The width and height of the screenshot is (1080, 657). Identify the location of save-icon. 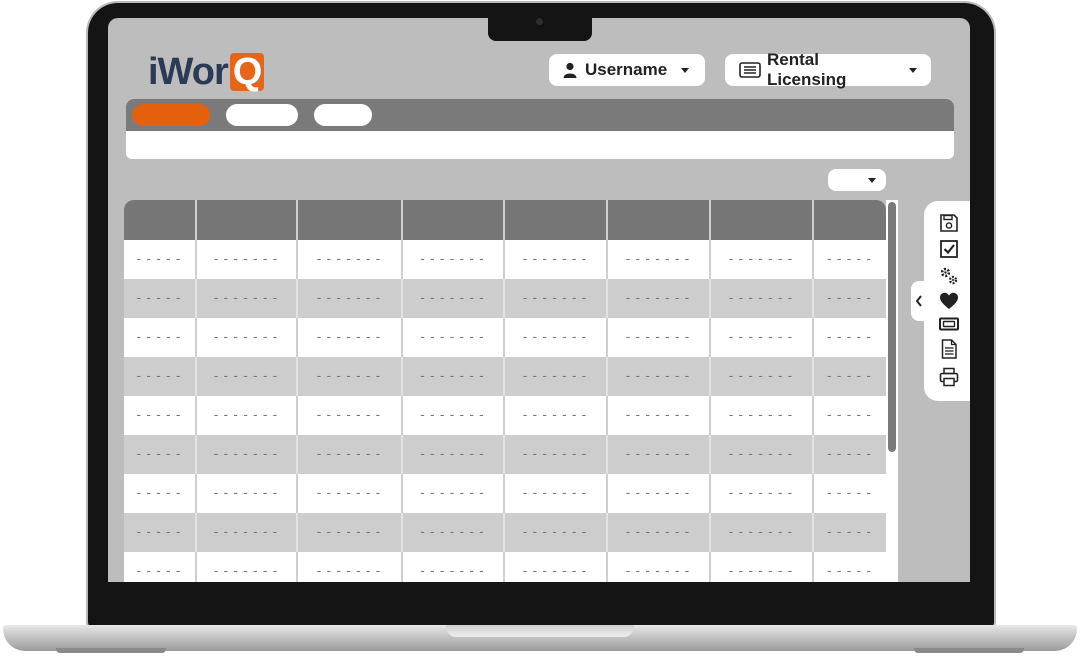
(949, 223).